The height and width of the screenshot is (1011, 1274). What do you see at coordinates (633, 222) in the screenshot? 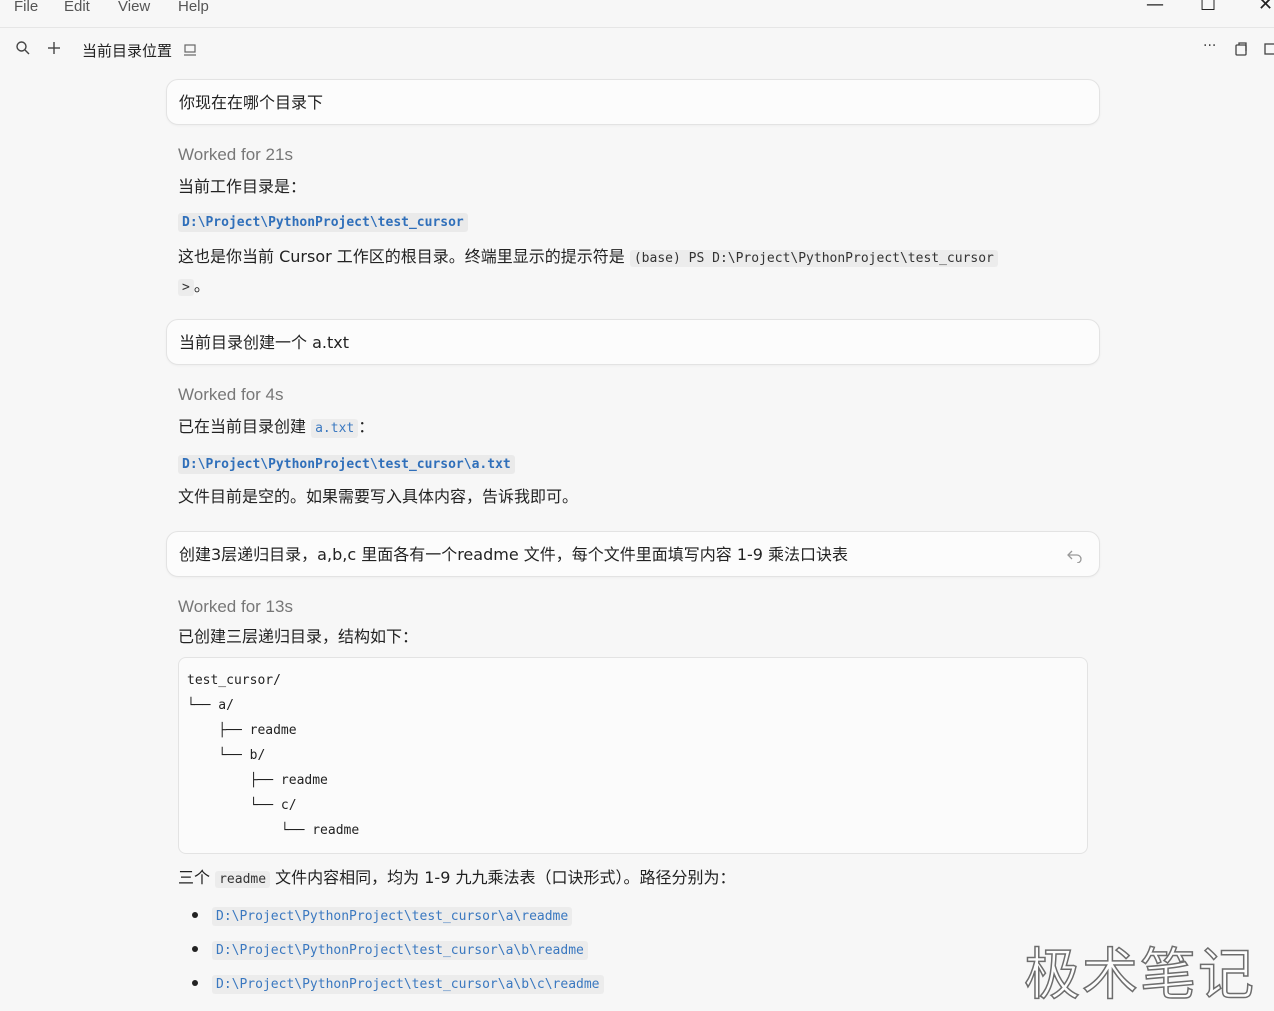
I see `path-line: D:\Project\PythonProject\test_cursor` at bounding box center [633, 222].